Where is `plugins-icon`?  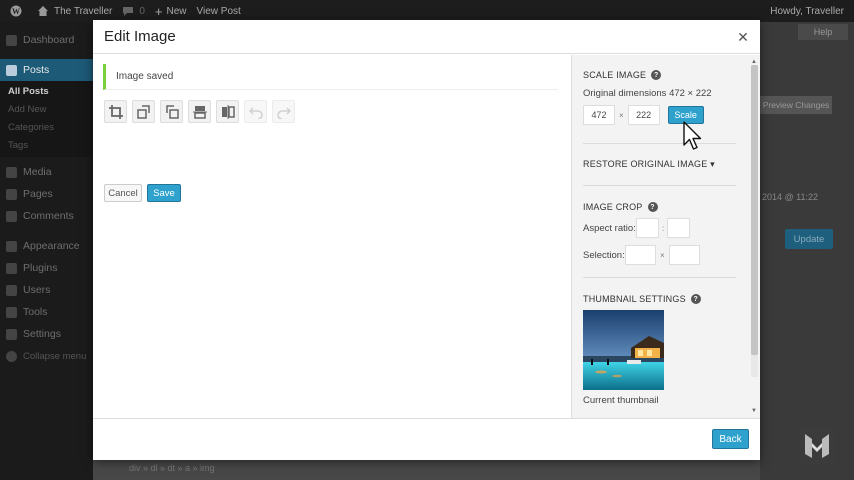 plugins-icon is located at coordinates (11, 268).